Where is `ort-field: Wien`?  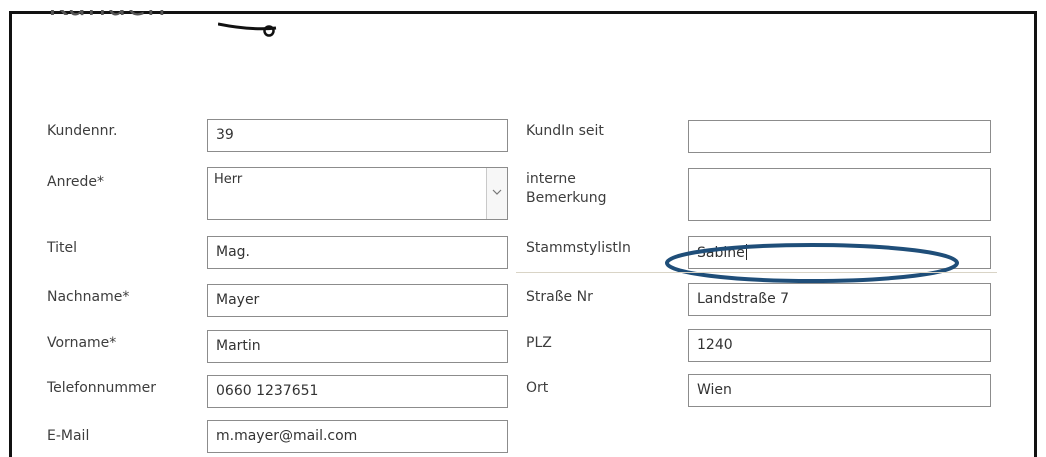 ort-field: Wien is located at coordinates (839, 390).